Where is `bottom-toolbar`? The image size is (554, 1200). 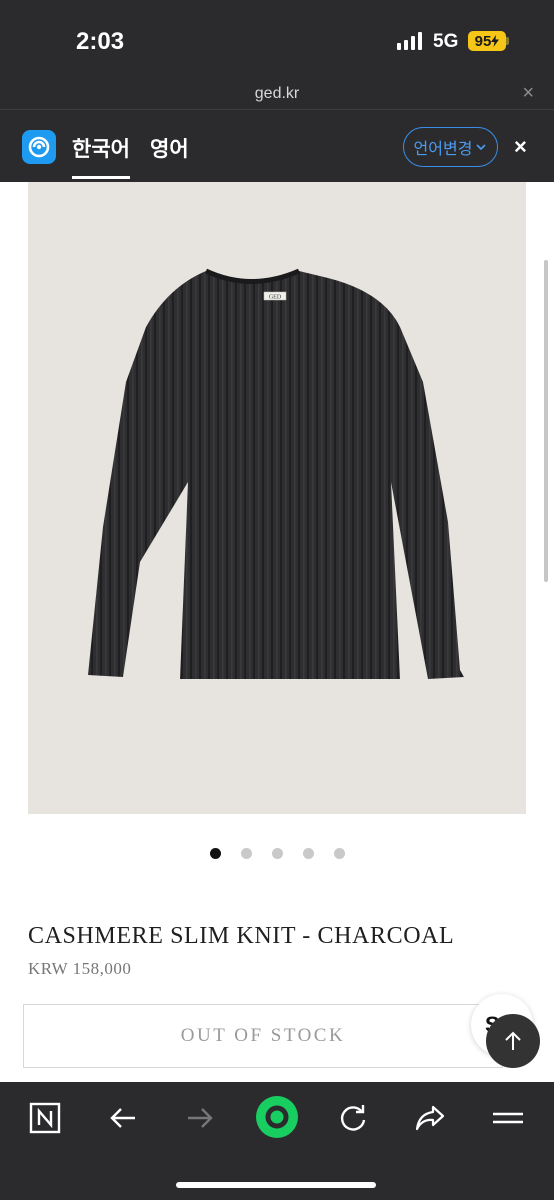 bottom-toolbar is located at coordinates (277, 1141).